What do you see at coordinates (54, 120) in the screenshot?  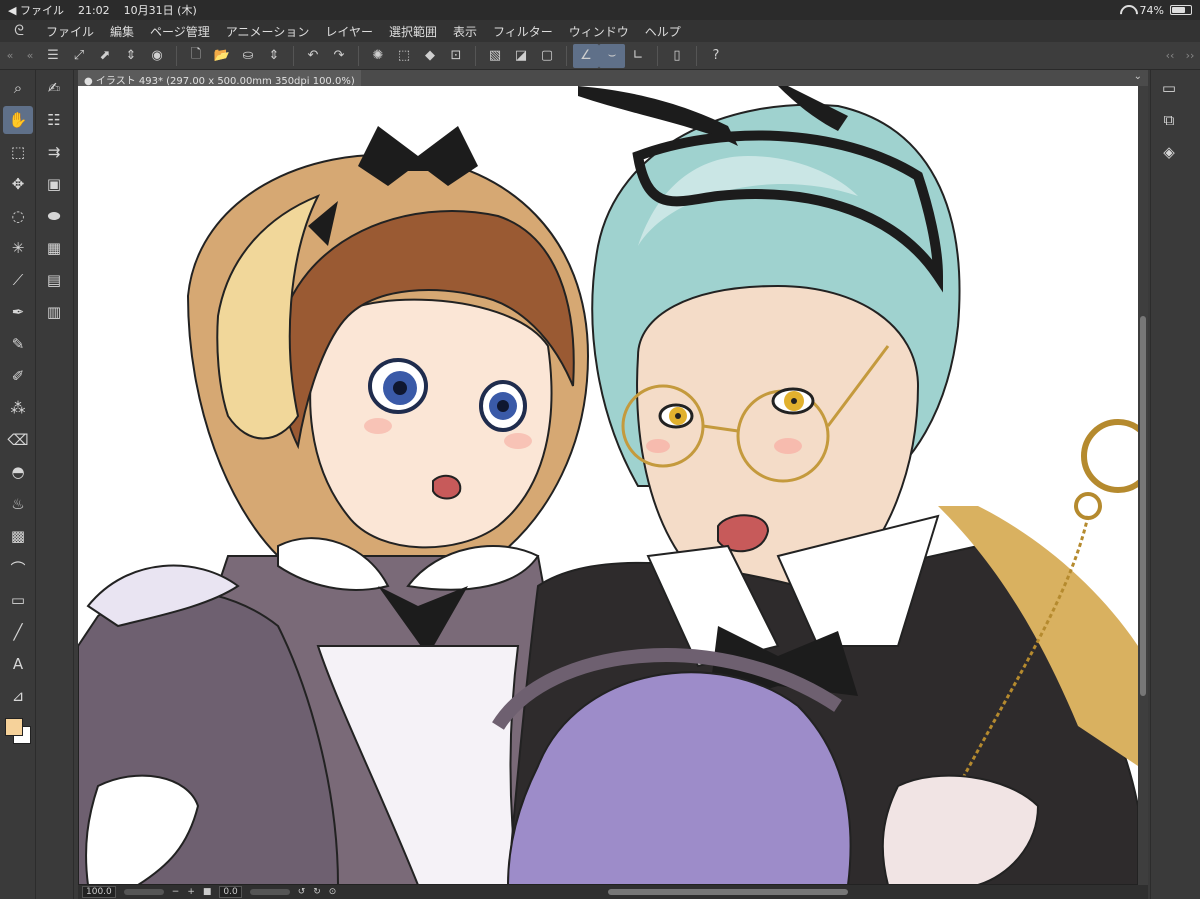 I see `adjust-icon: ☷` at bounding box center [54, 120].